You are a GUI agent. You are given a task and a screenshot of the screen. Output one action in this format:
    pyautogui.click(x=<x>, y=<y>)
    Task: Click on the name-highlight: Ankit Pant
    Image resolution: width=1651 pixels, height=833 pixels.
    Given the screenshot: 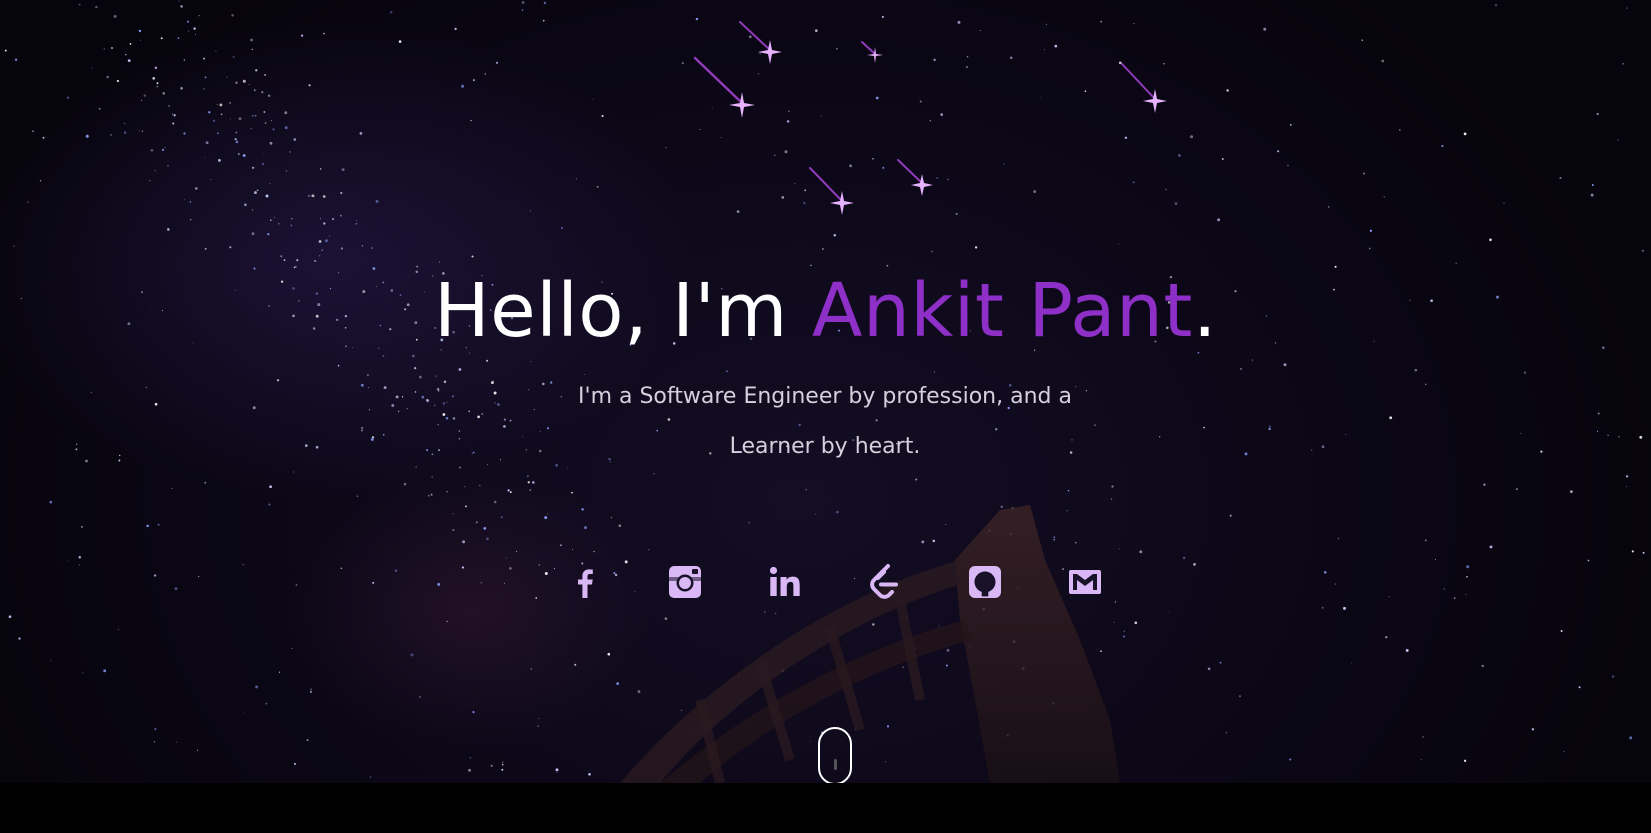 What is the action you would take?
    pyautogui.click(x=1002, y=311)
    